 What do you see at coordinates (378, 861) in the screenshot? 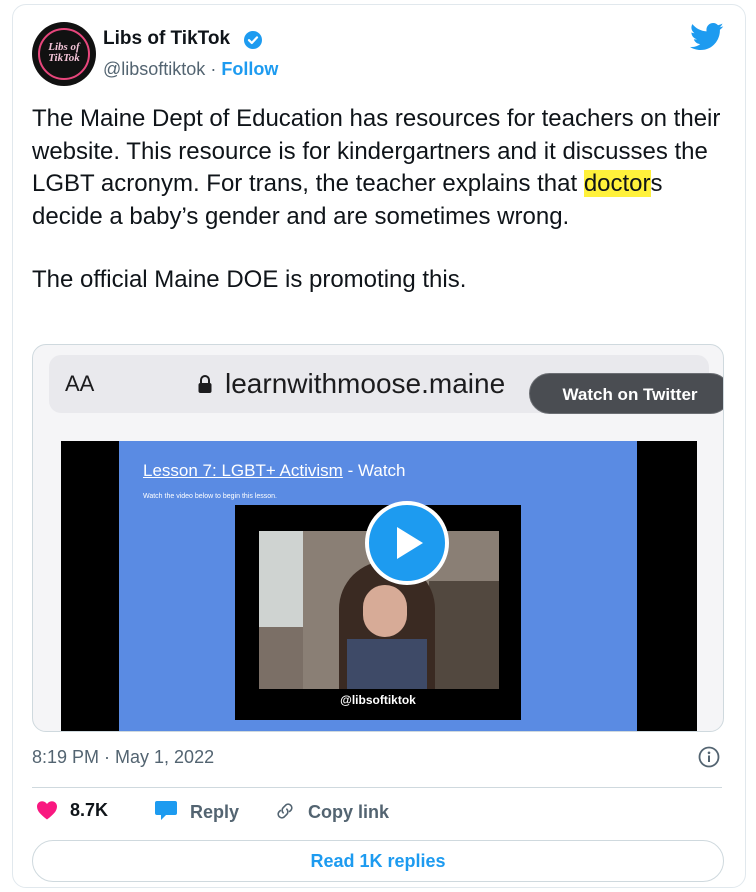
I see `read-replies-button: Read 1K replies` at bounding box center [378, 861].